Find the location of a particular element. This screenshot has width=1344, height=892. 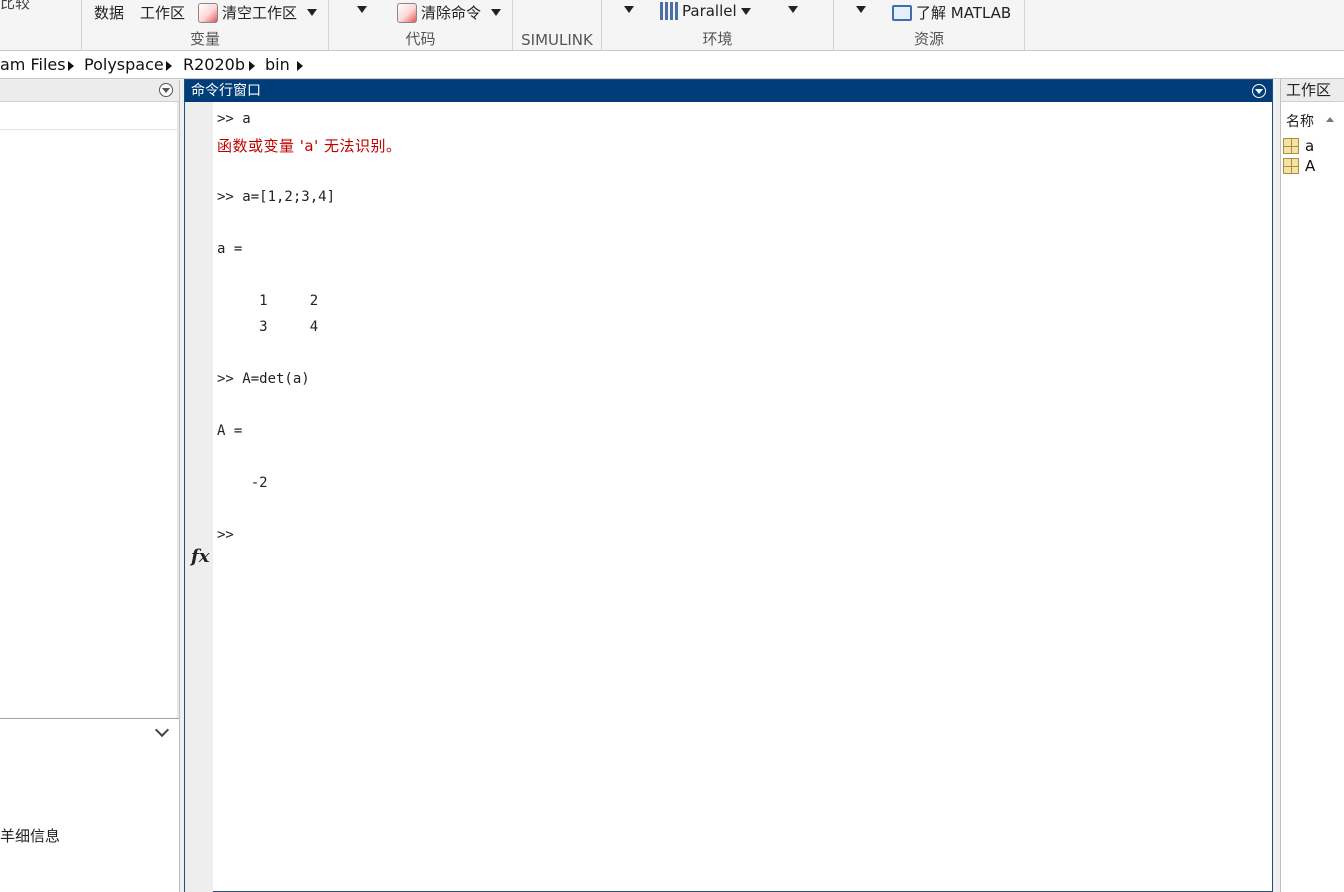

command-window-titlebar: 命令行窗口 is located at coordinates (728, 91).